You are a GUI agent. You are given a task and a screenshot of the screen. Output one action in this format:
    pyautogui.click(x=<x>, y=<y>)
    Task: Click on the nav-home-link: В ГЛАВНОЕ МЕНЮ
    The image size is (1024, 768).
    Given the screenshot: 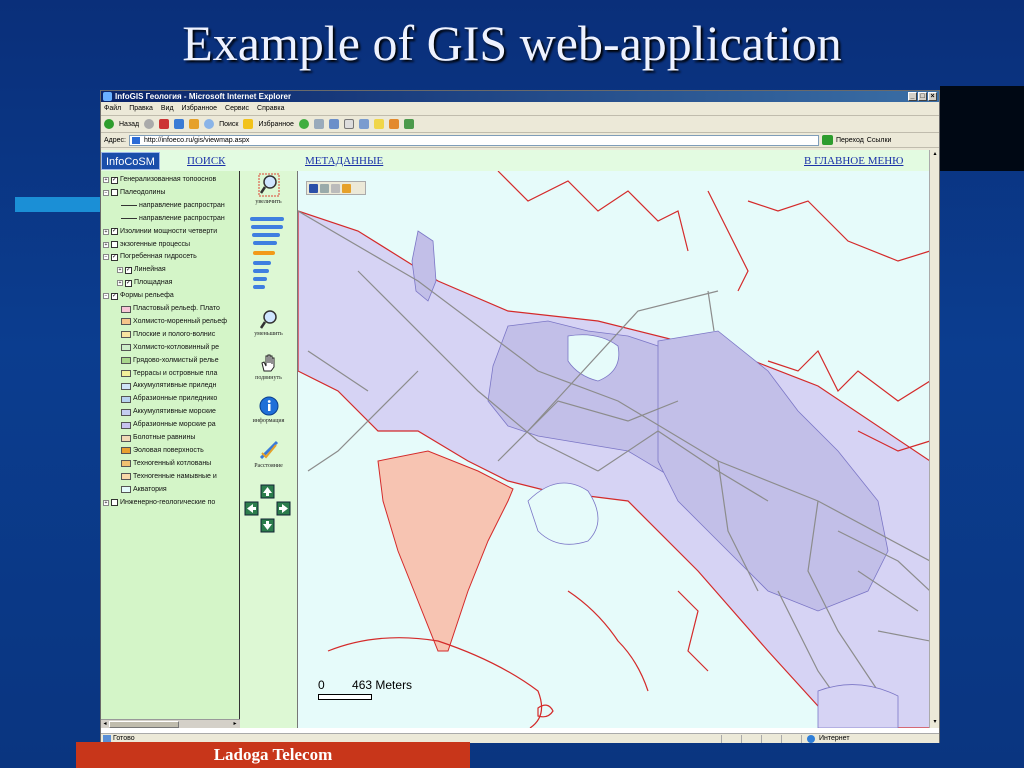 What is the action you would take?
    pyautogui.click(x=853, y=161)
    